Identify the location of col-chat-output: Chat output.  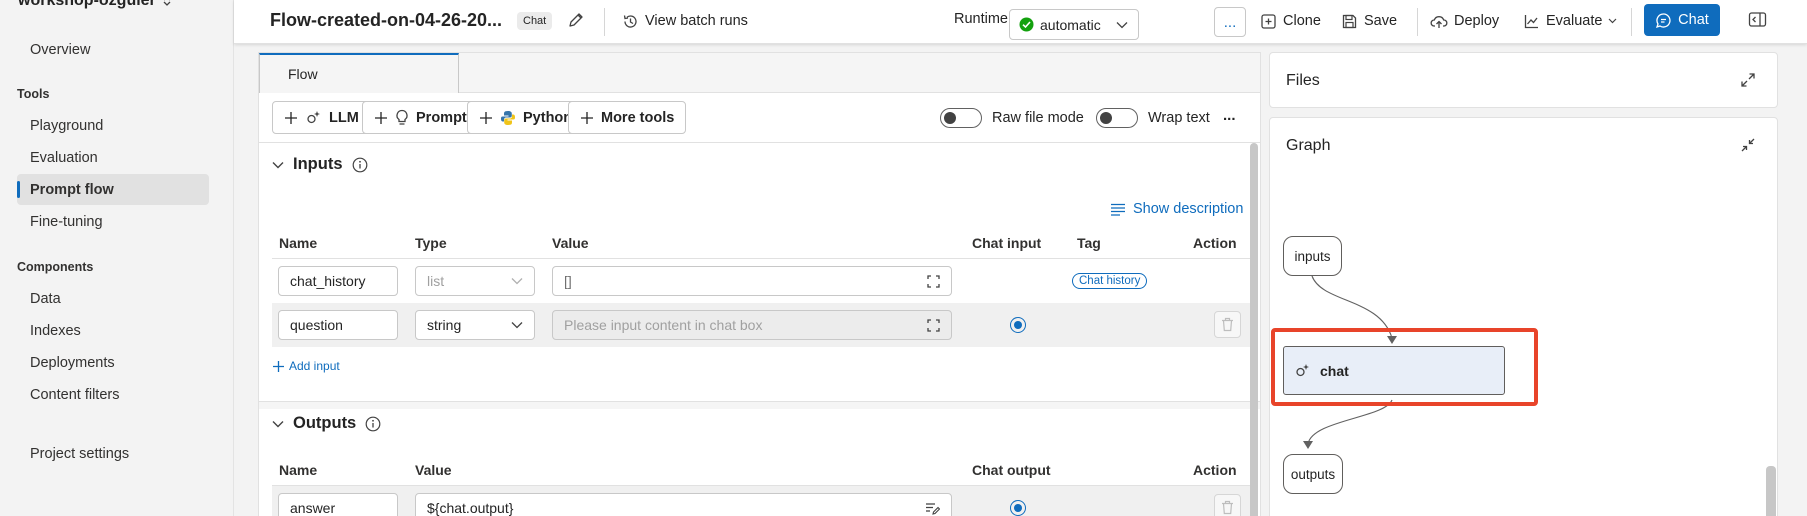
(1011, 470).